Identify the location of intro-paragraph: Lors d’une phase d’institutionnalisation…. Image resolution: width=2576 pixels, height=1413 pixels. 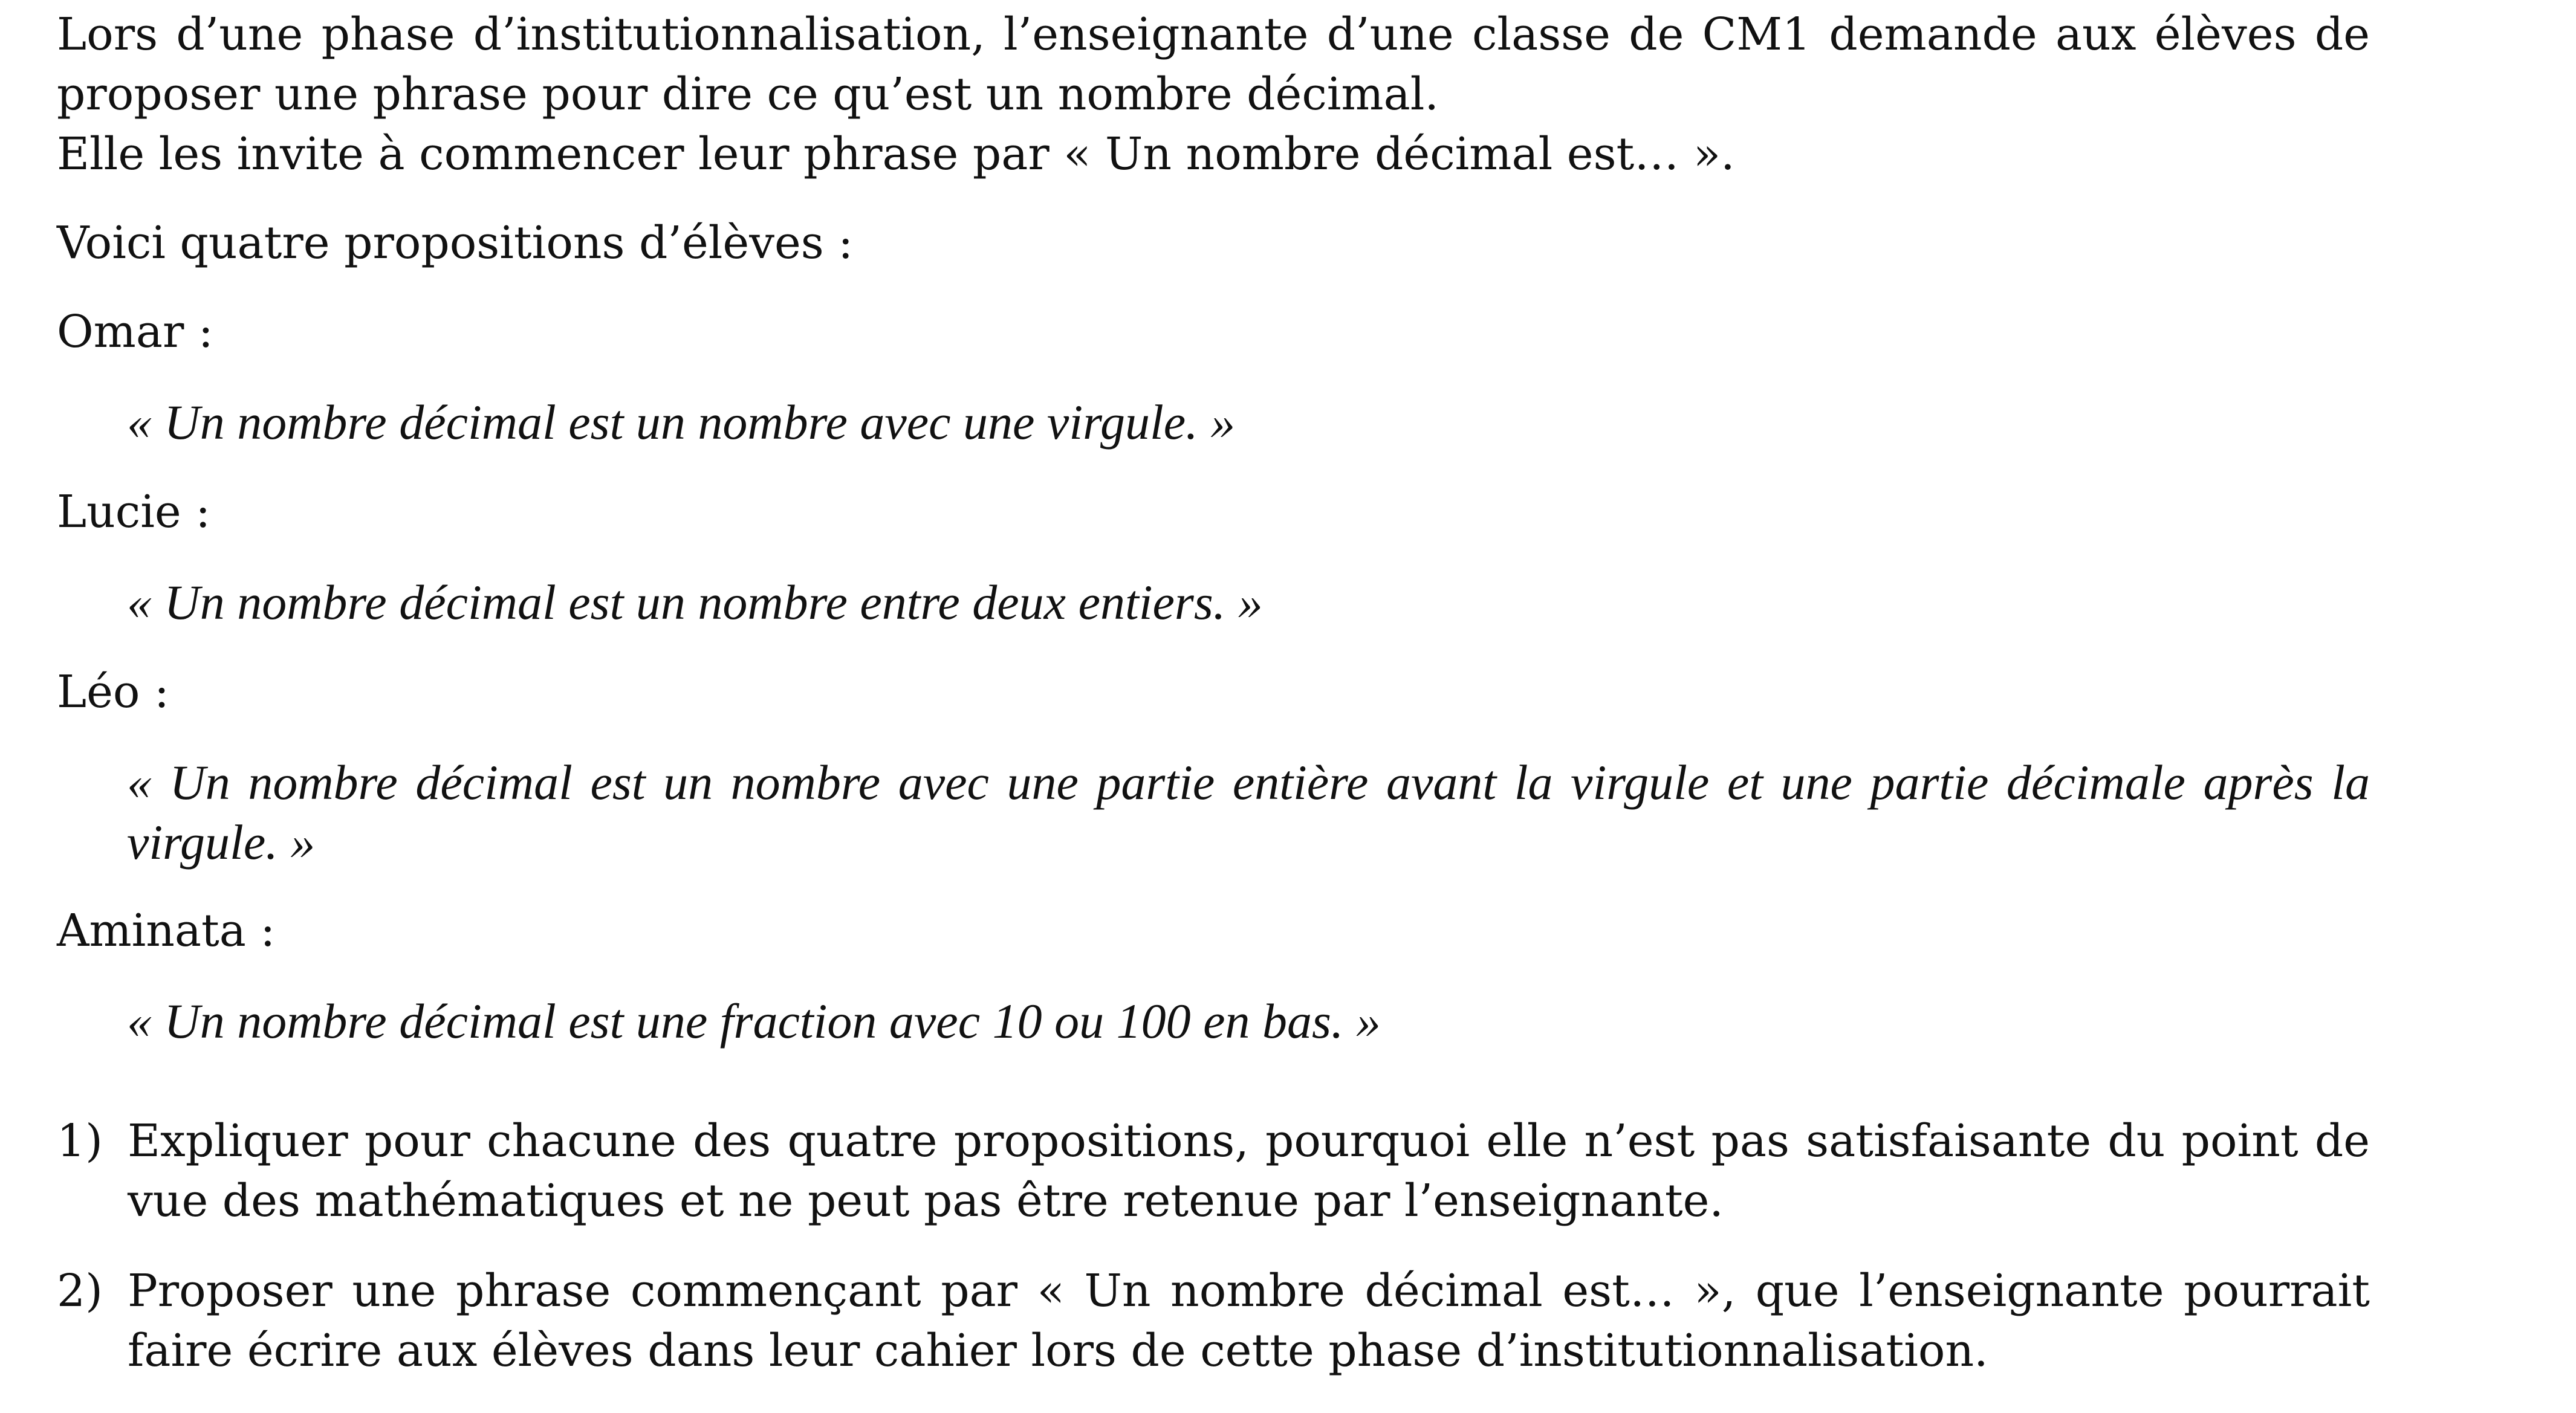
(1214, 64).